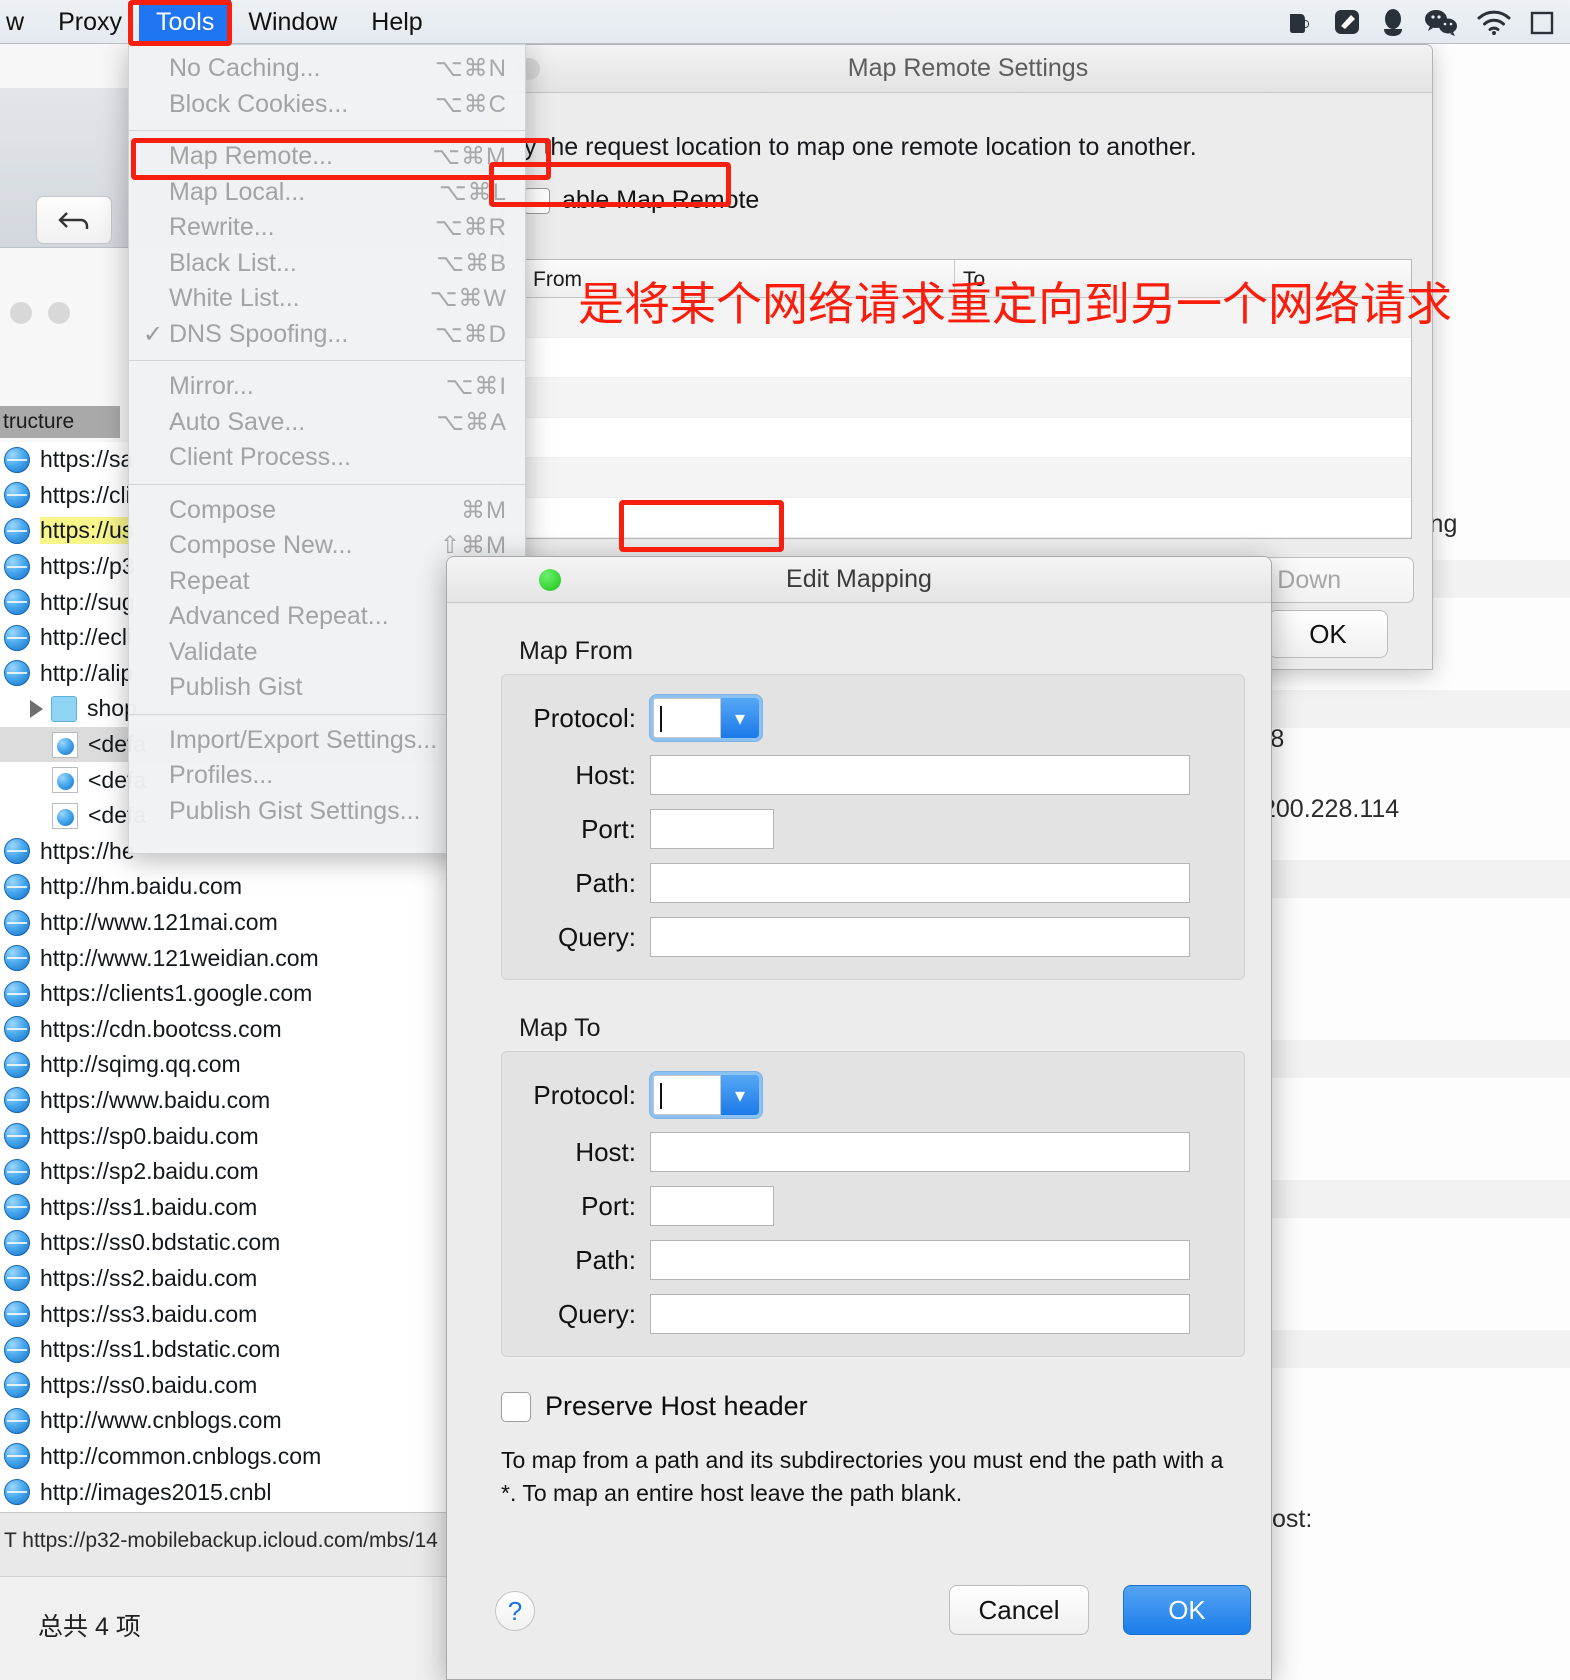 The width and height of the screenshot is (1570, 1680). Describe the element at coordinates (471, 334) in the screenshot. I see `menu-item-shortcut: ⌥⌘D` at that location.